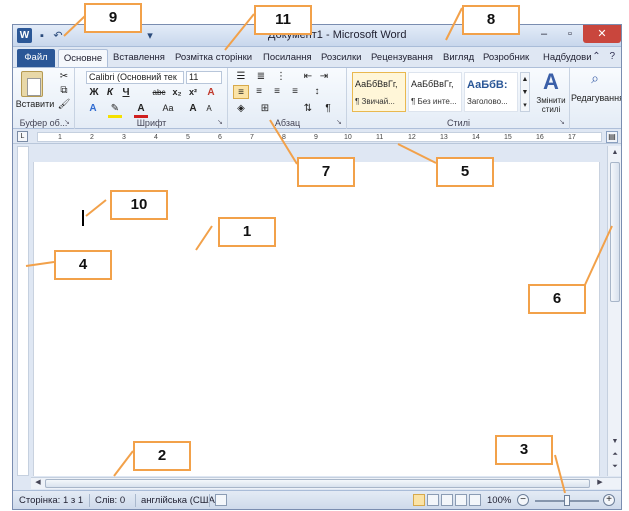 The width and height of the screenshot is (629, 511). Describe the element at coordinates (317, 483) in the screenshot. I see `horizontal-scroll-thumb` at that location.